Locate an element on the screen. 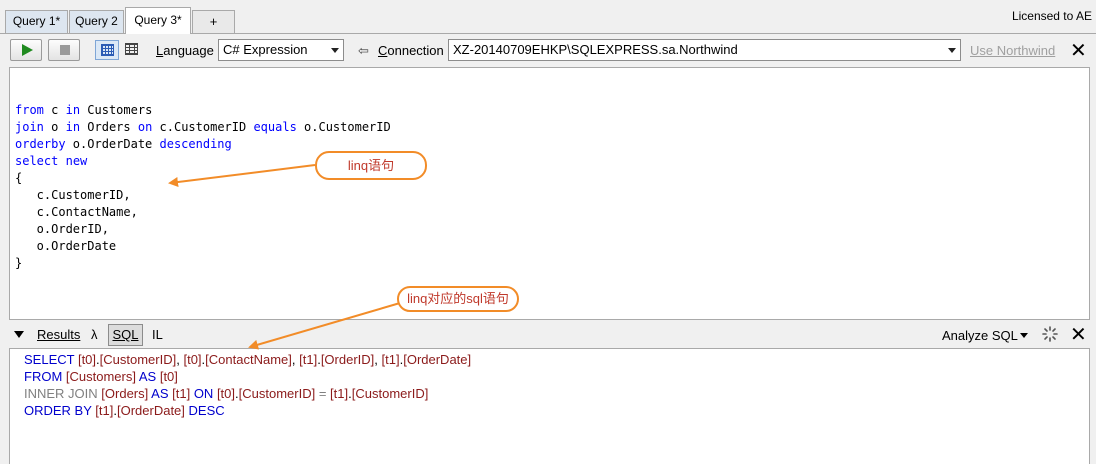 The image size is (1096, 464). connection-label-rest: onnection is located at coordinates (415, 50).